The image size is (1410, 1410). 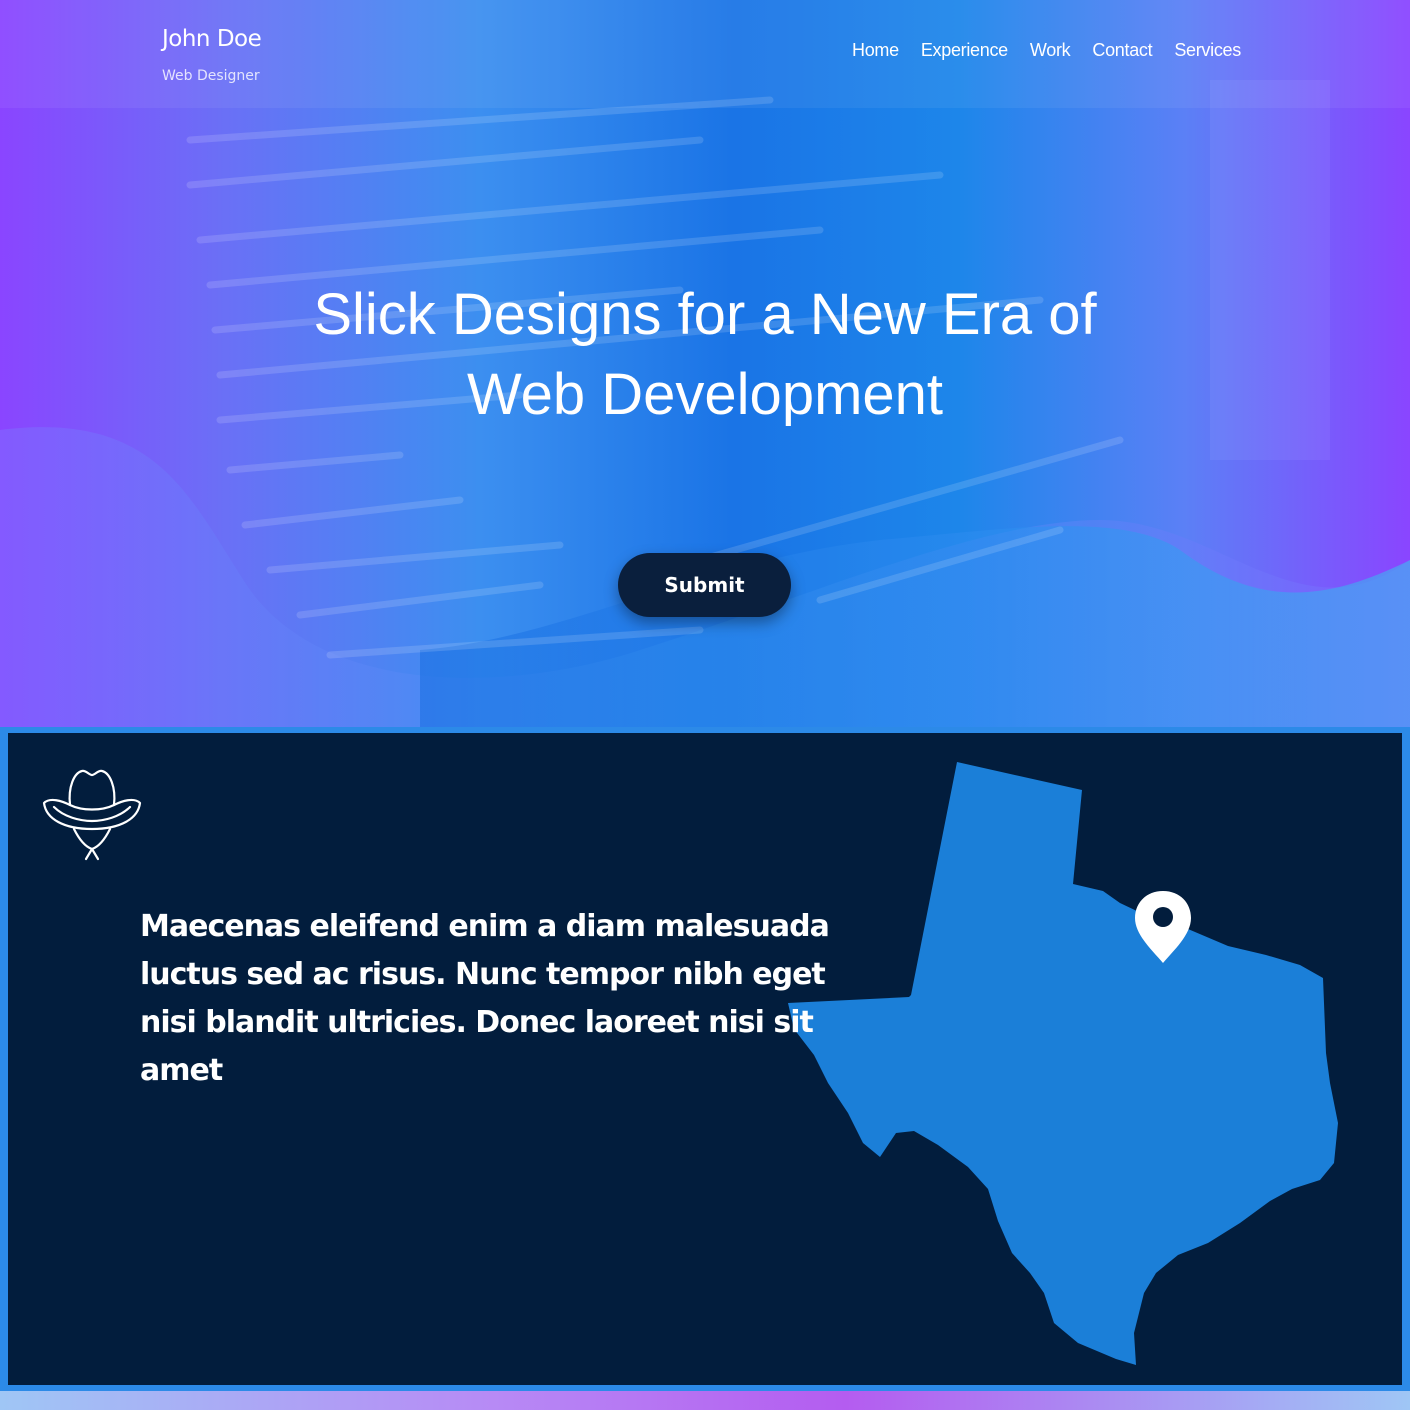 What do you see at coordinates (1122, 50) in the screenshot?
I see `nav-contact: Contact` at bounding box center [1122, 50].